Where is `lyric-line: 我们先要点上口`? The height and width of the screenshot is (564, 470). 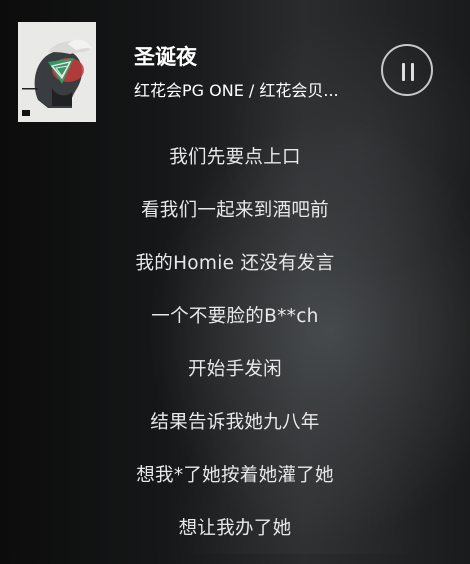 lyric-line: 我们先要点上口 is located at coordinates (235, 157).